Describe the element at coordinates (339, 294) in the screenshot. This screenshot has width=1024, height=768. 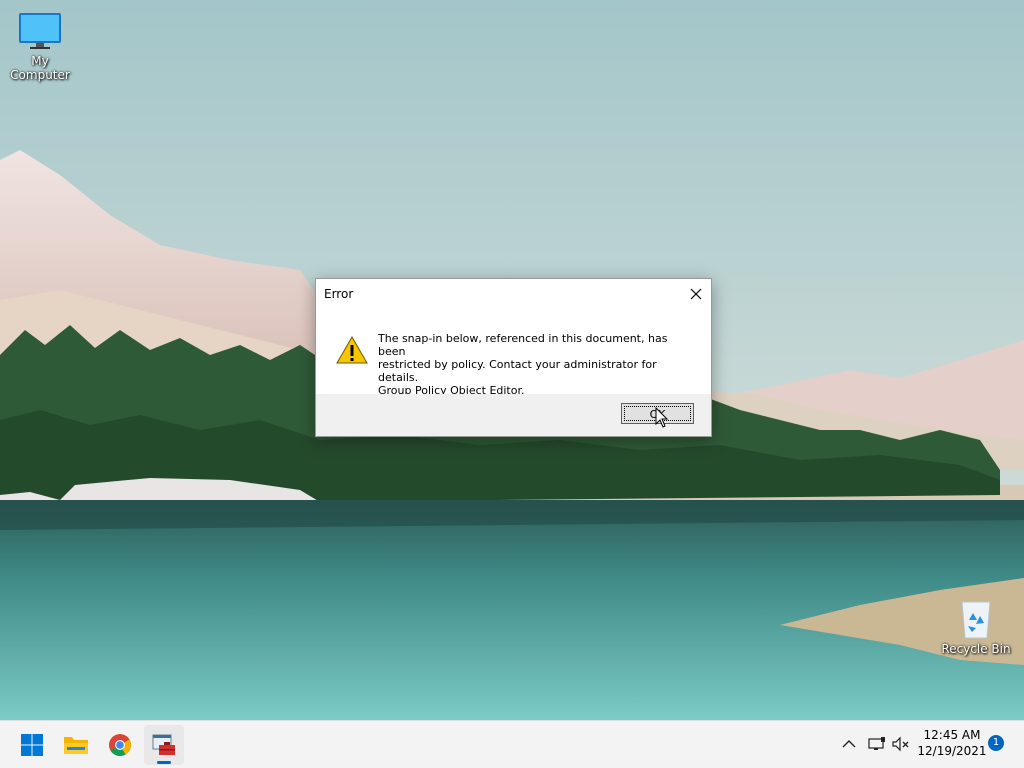
I see `dialog-title: Error` at that location.